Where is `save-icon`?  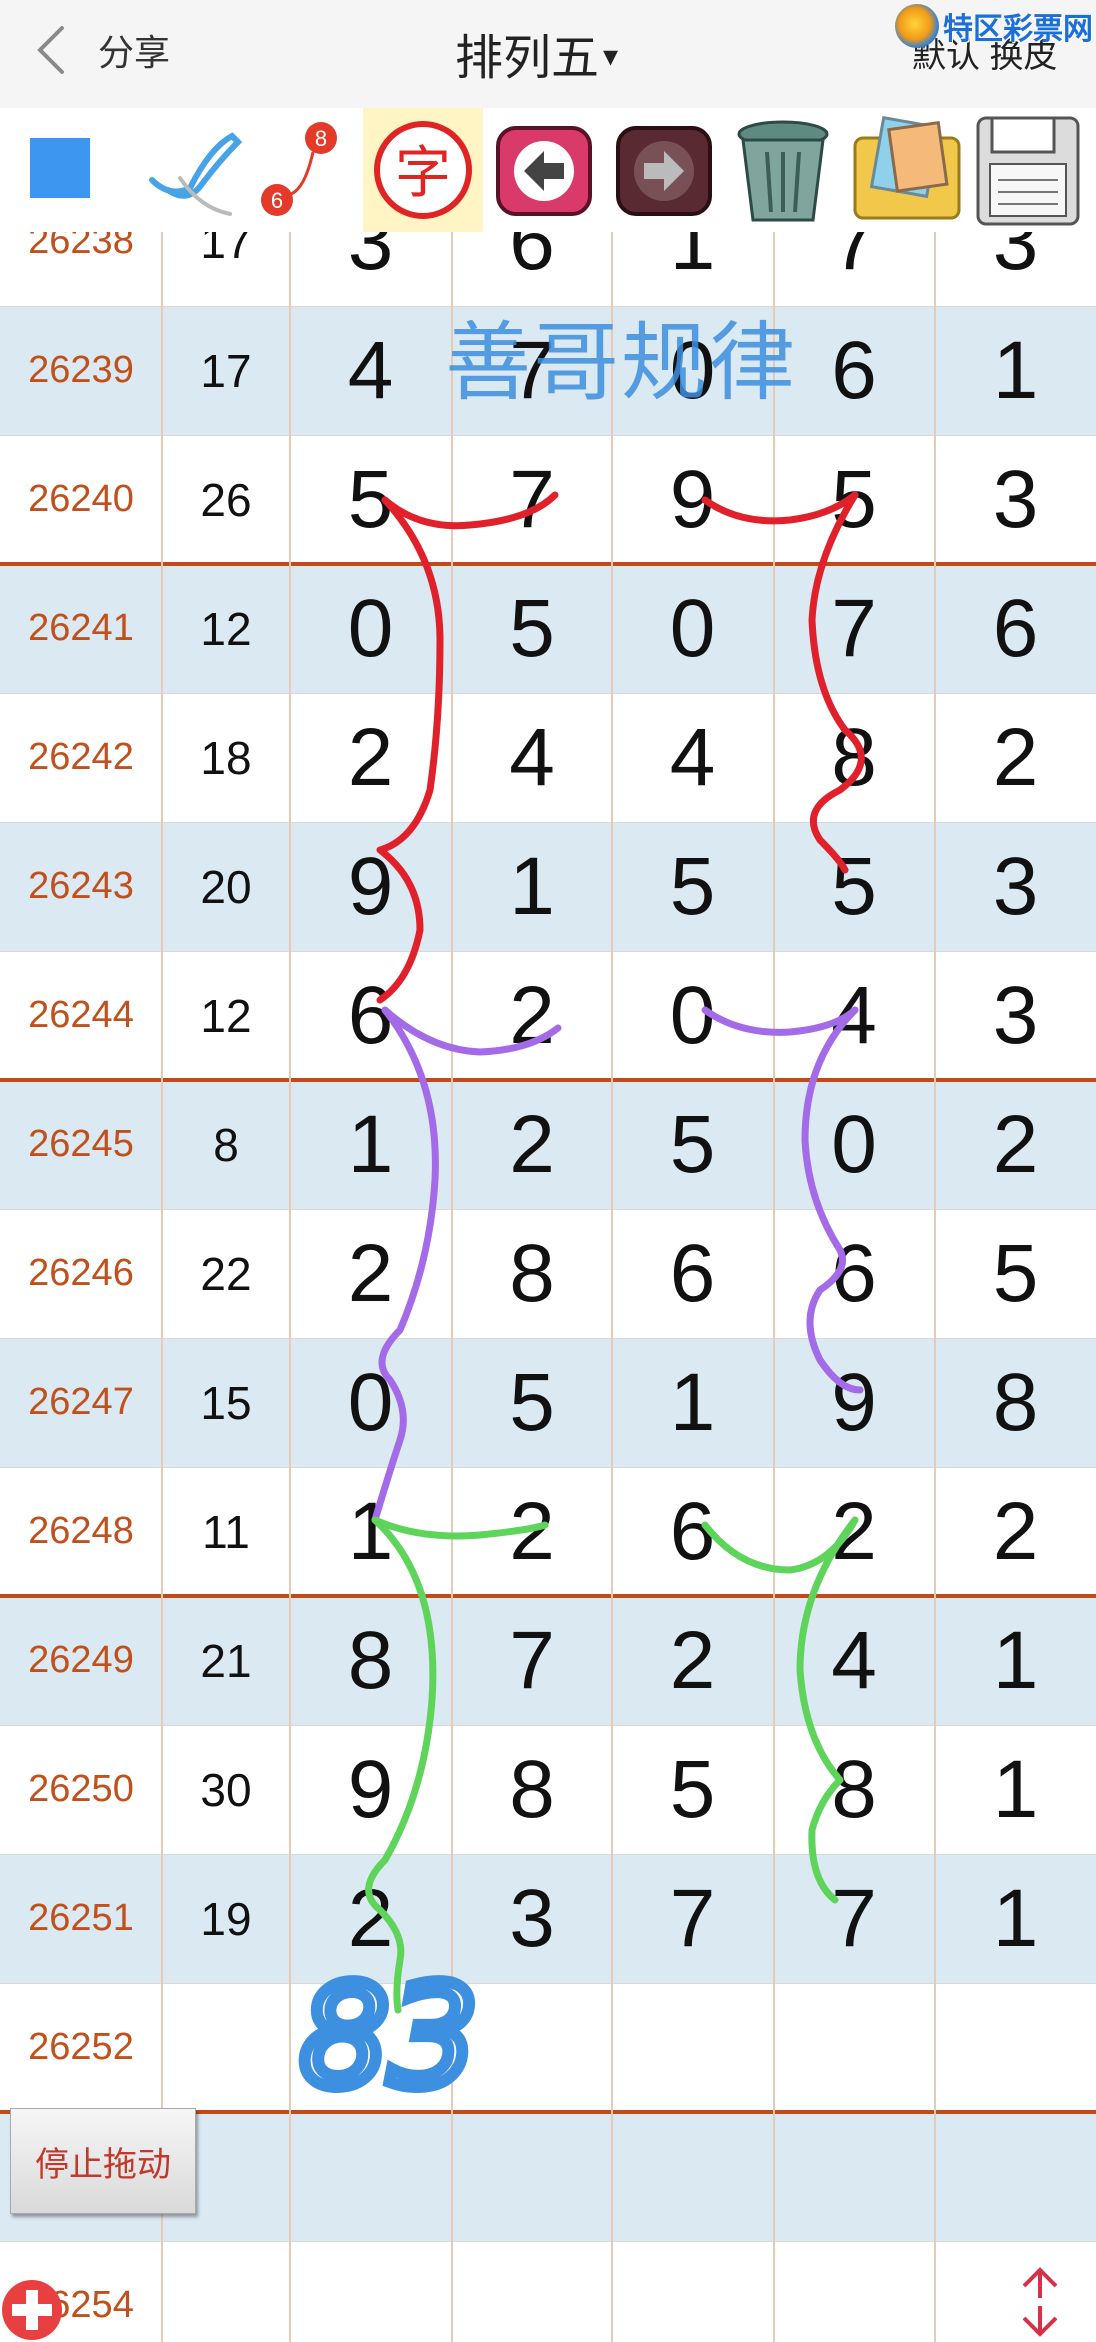
save-icon is located at coordinates (1028, 170).